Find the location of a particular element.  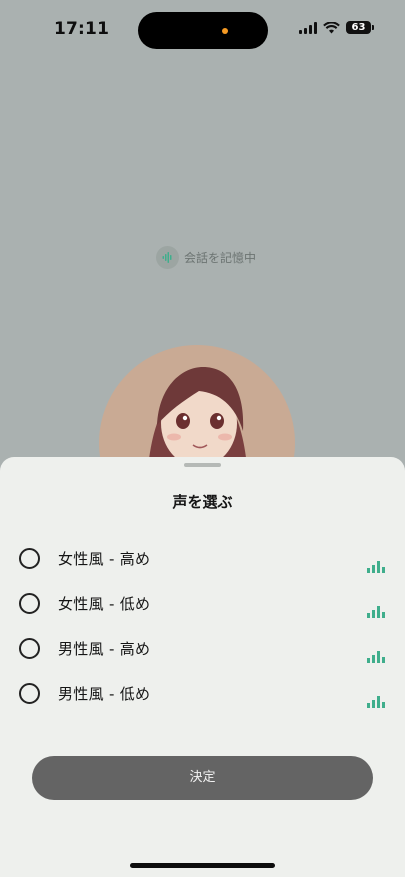

home-indicator is located at coordinates (202, 865).